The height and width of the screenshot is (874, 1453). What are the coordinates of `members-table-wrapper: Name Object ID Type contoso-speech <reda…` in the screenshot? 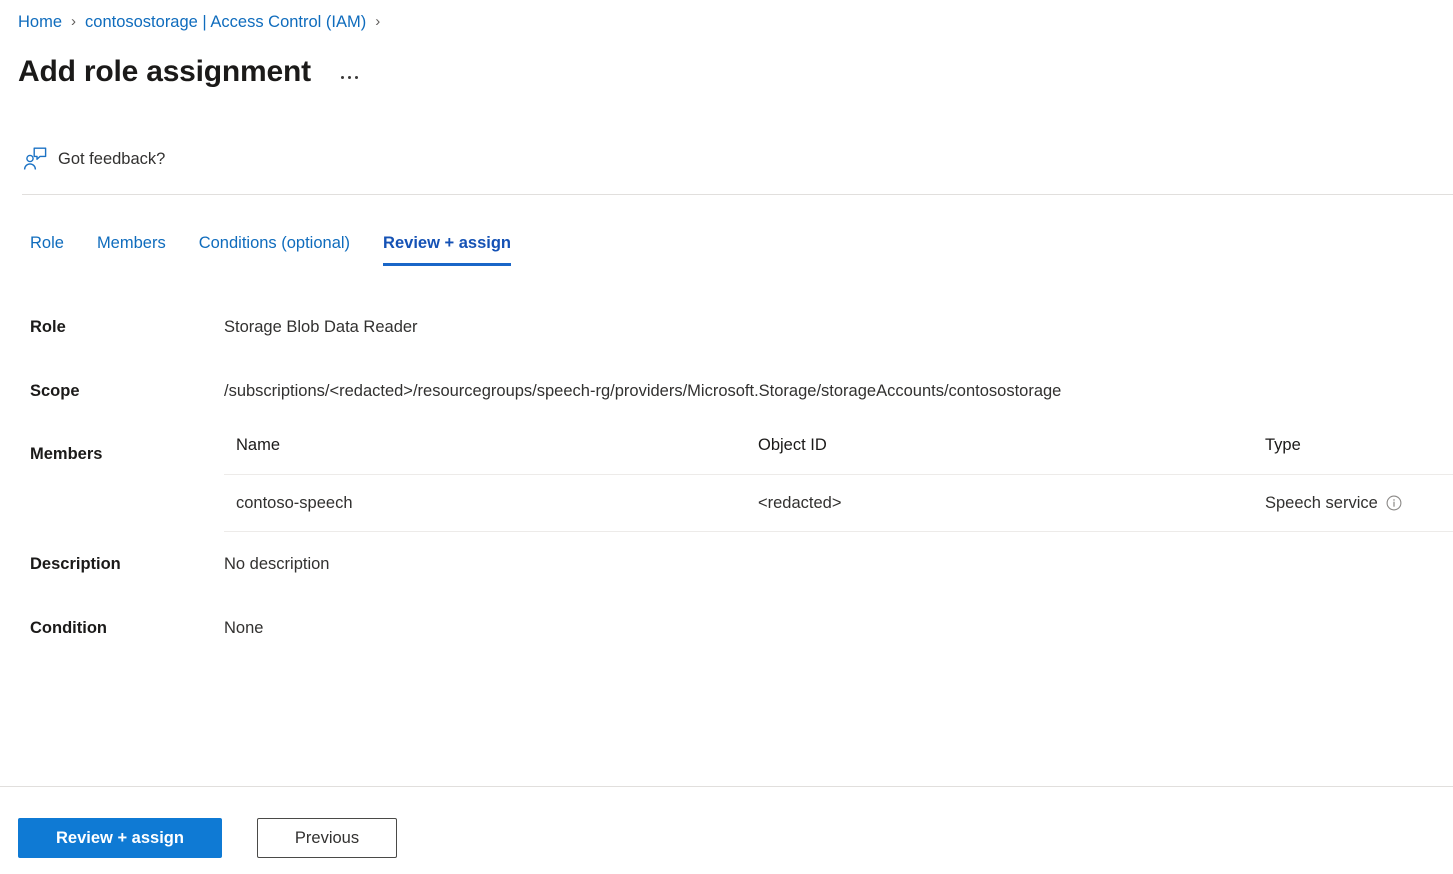 It's located at (838, 483).